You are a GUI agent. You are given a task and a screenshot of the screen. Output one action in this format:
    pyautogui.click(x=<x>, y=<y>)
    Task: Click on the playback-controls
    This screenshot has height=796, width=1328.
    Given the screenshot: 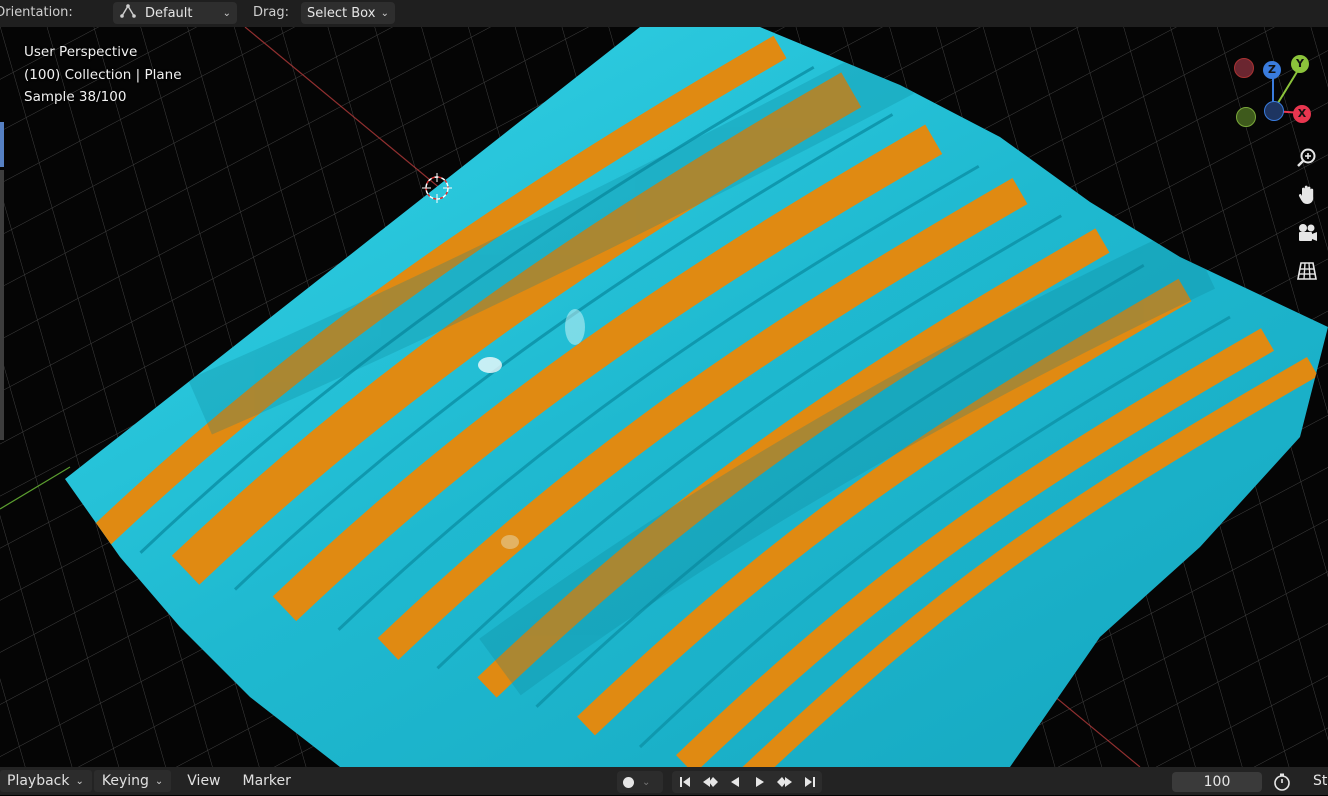 What is the action you would take?
    pyautogui.click(x=747, y=782)
    